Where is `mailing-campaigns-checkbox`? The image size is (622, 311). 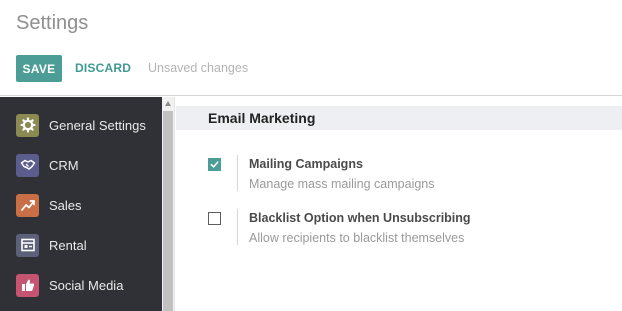
mailing-campaigns-checkbox is located at coordinates (214, 164).